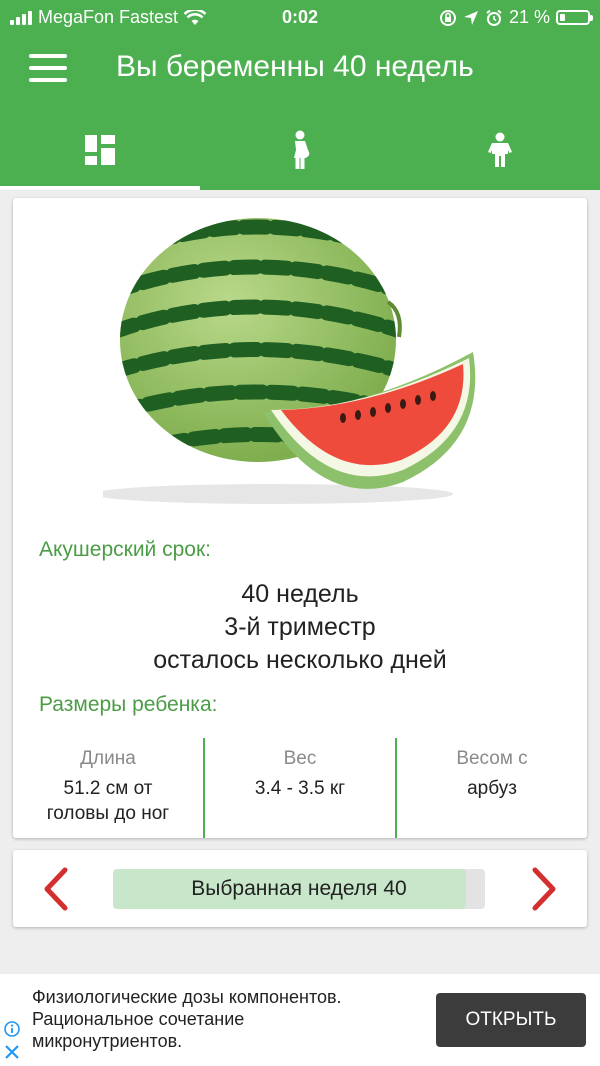 Image resolution: width=600 pixels, height=1066 pixels. What do you see at coordinates (125, 549) in the screenshot?
I see `term-label: Акушерский срок:` at bounding box center [125, 549].